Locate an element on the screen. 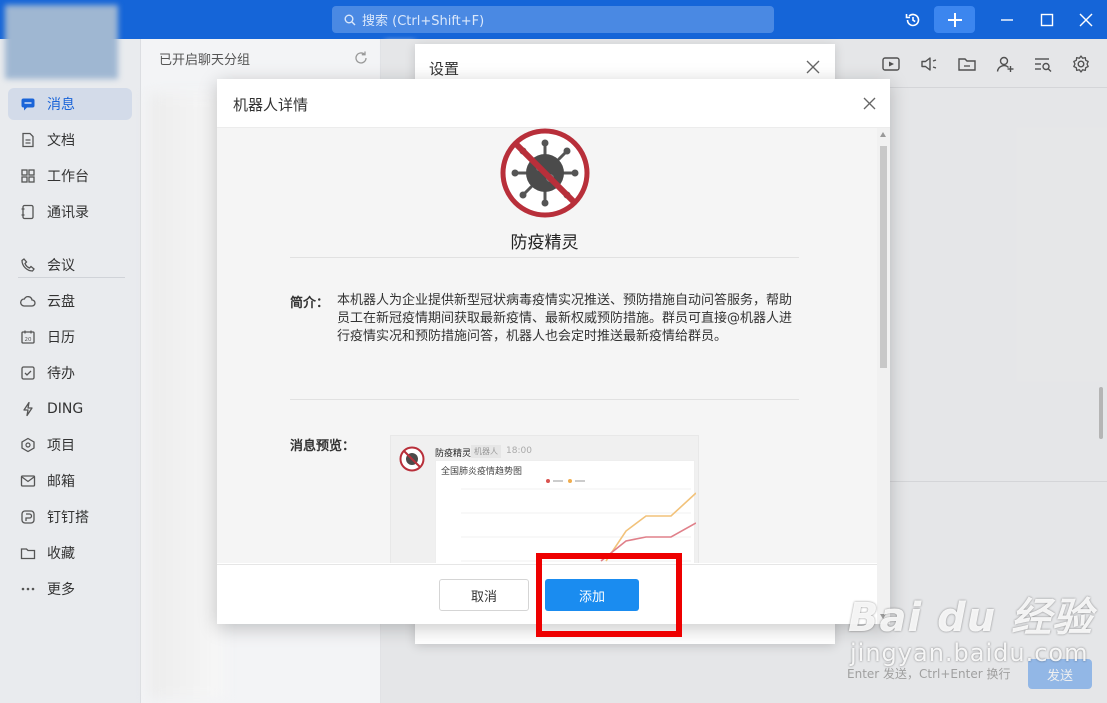 The image size is (1107, 703). robot-dialog-title: 机器人详情 is located at coordinates (271, 105).